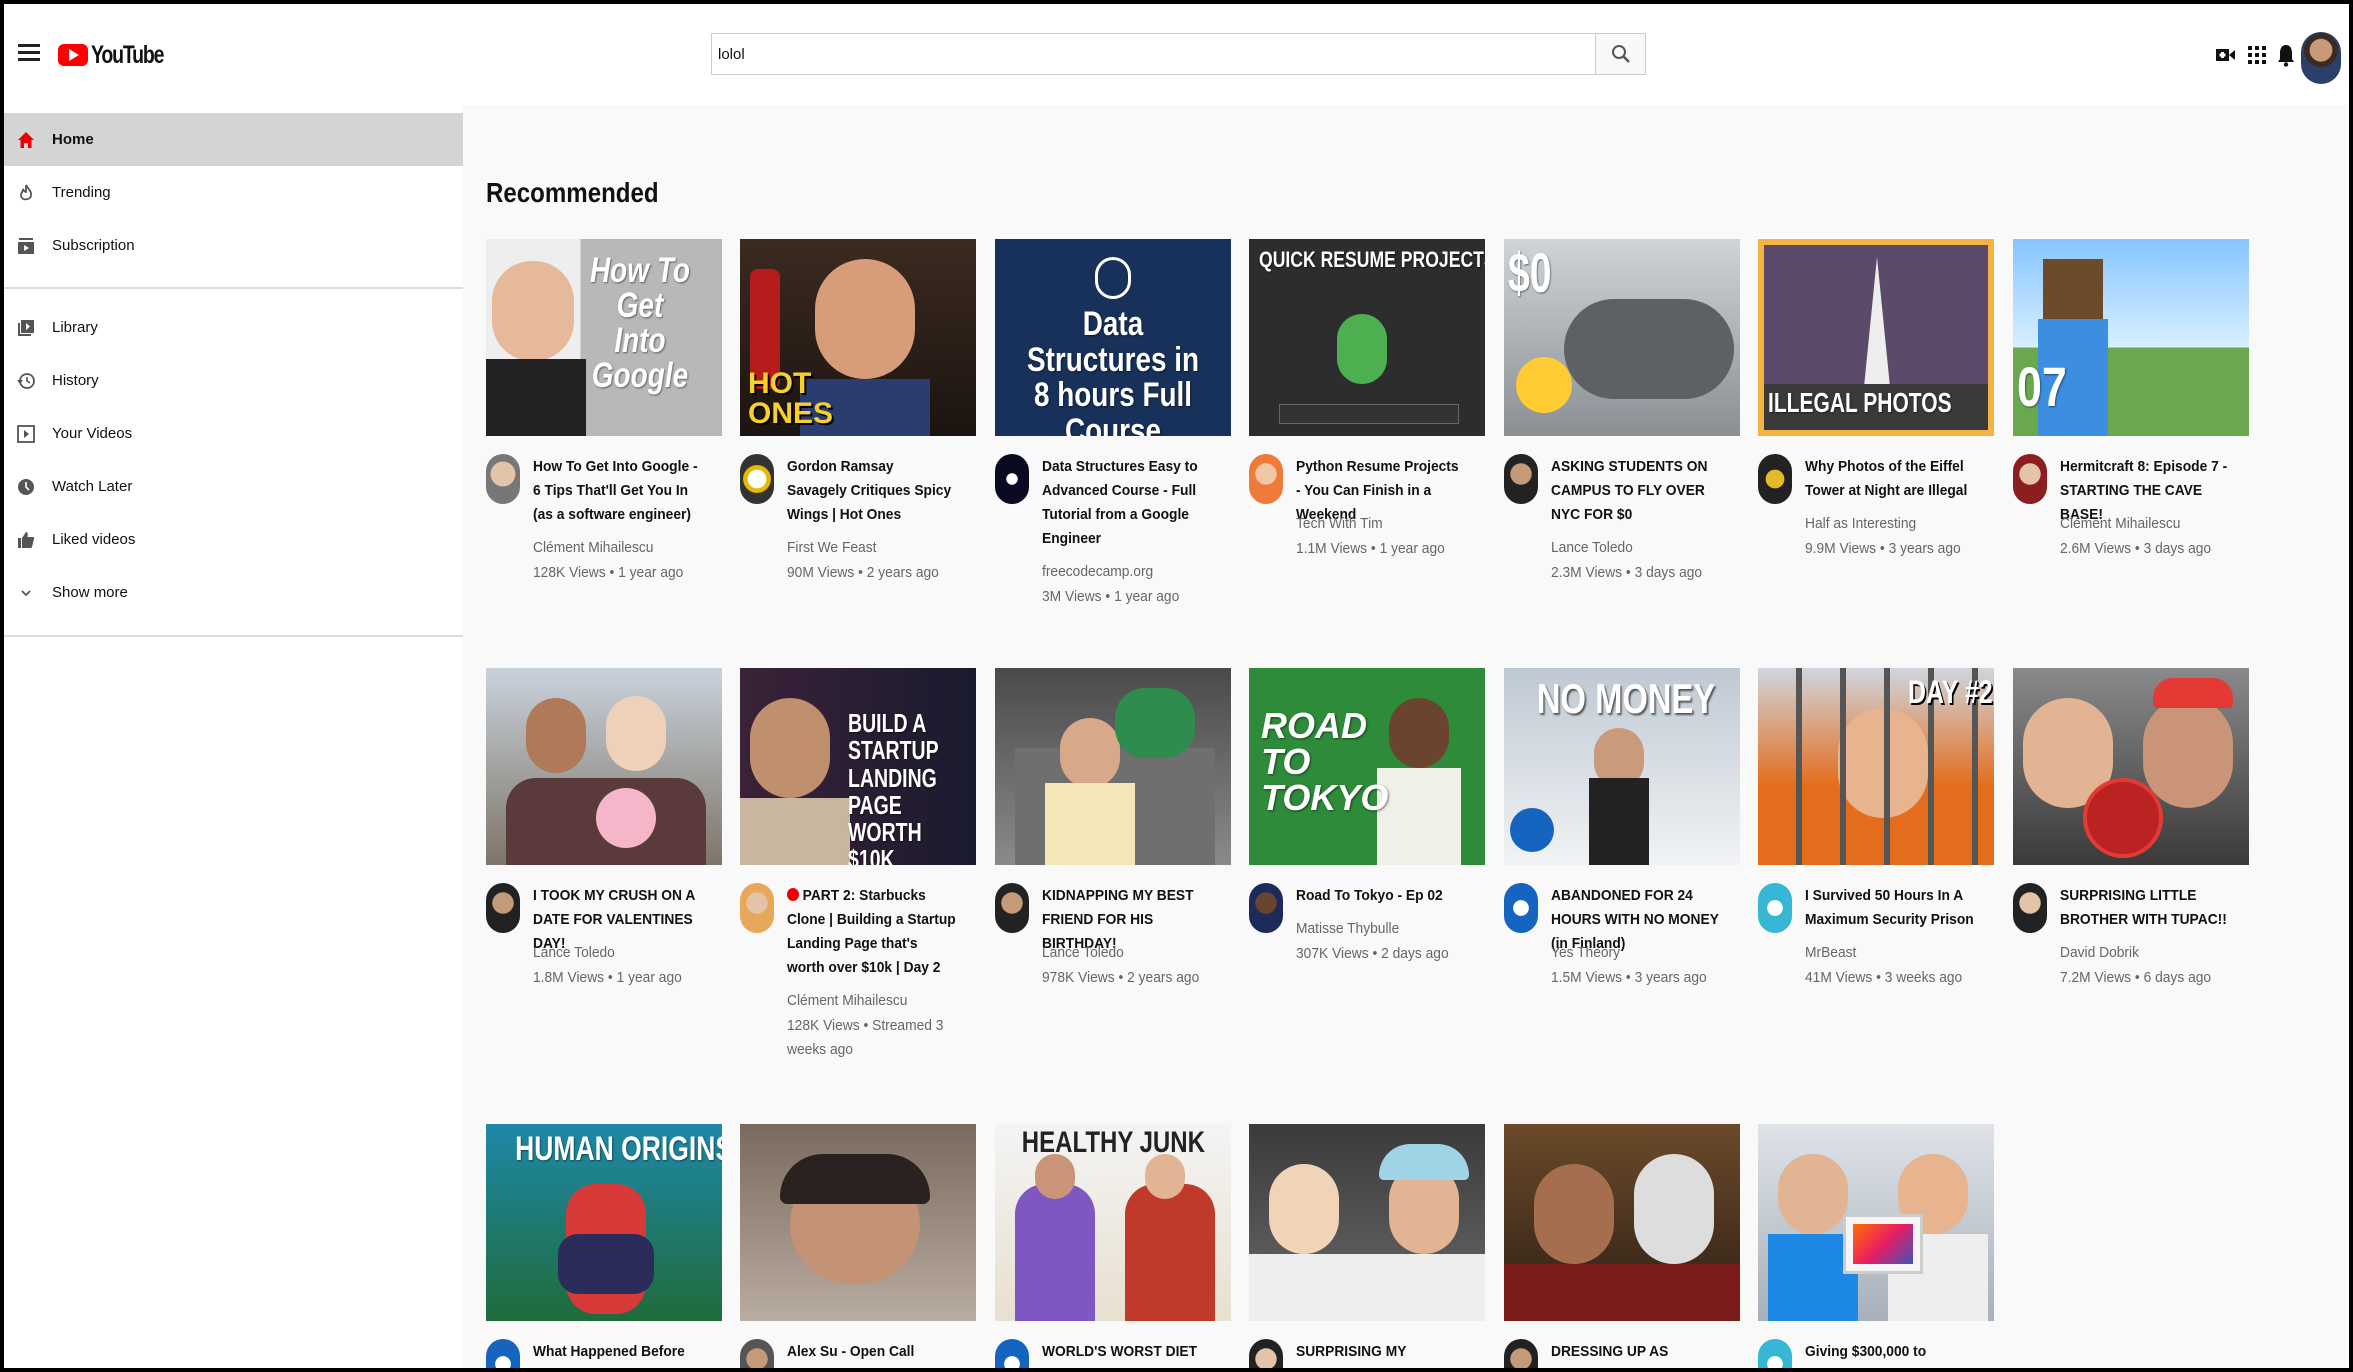  What do you see at coordinates (604, 1222) in the screenshot?
I see `video-thumbnail: HUMAN ORIGINS` at bounding box center [604, 1222].